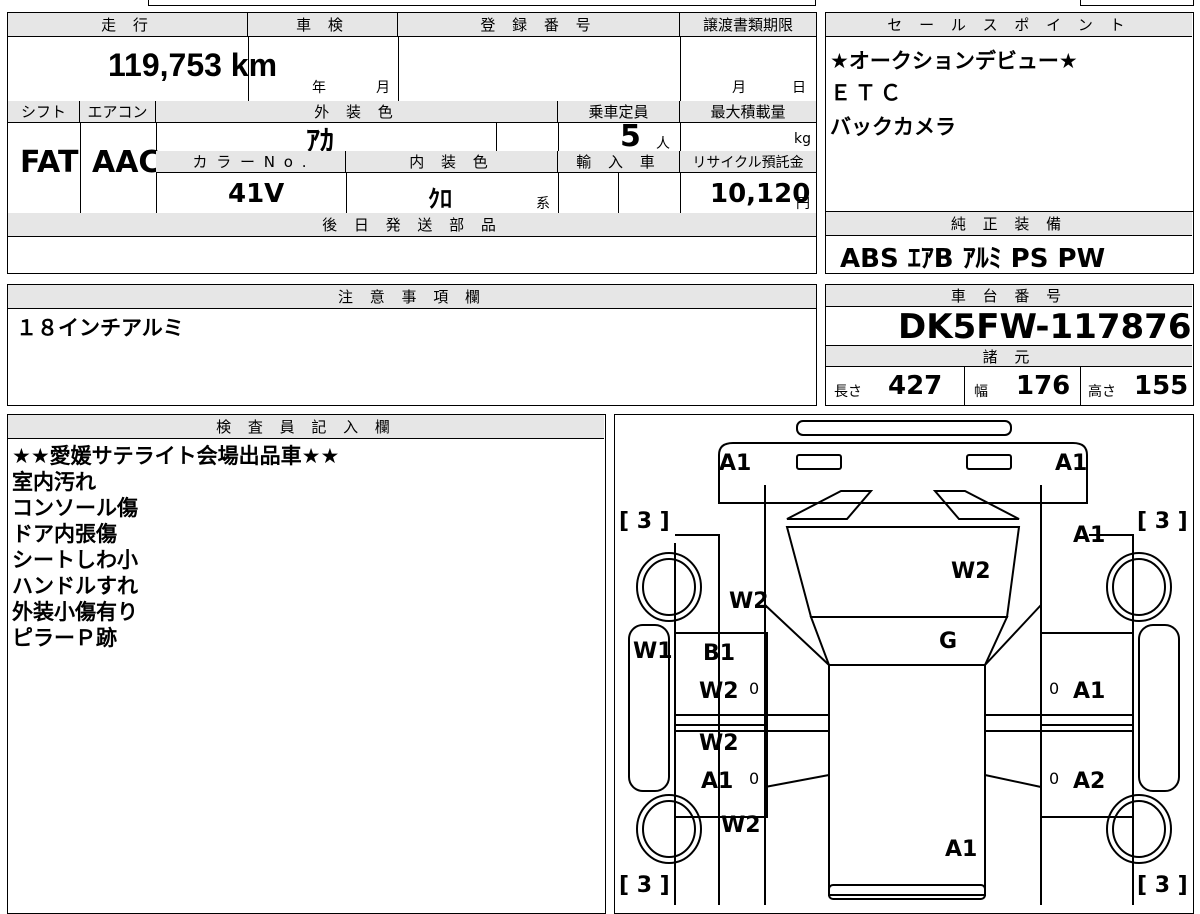  What do you see at coordinates (319, 88) in the screenshot?
I see `inspection-year-unit: 年` at bounding box center [319, 88].